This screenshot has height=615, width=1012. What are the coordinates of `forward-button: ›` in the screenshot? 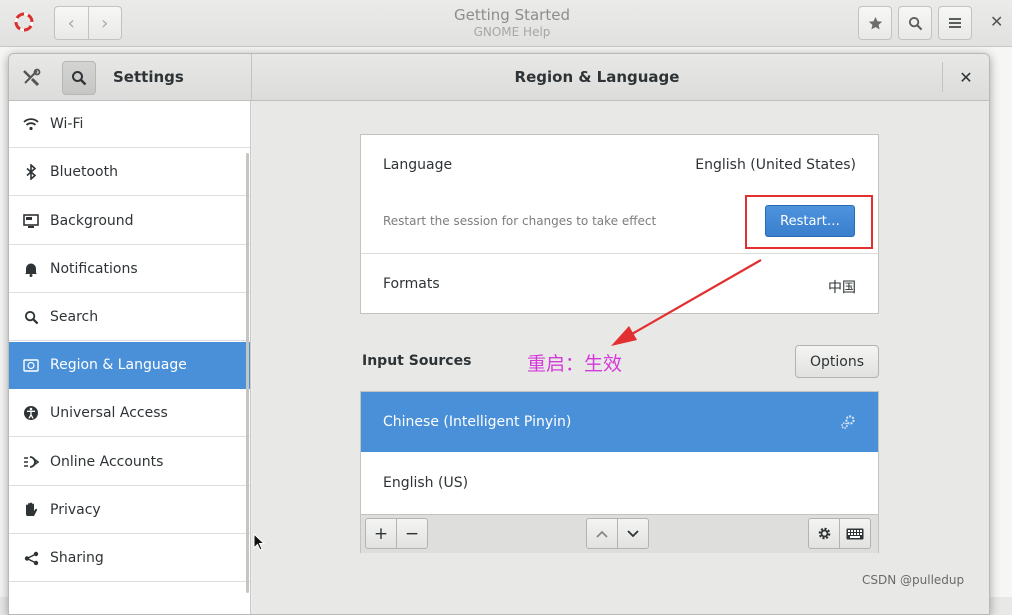 It's located at (105, 23).